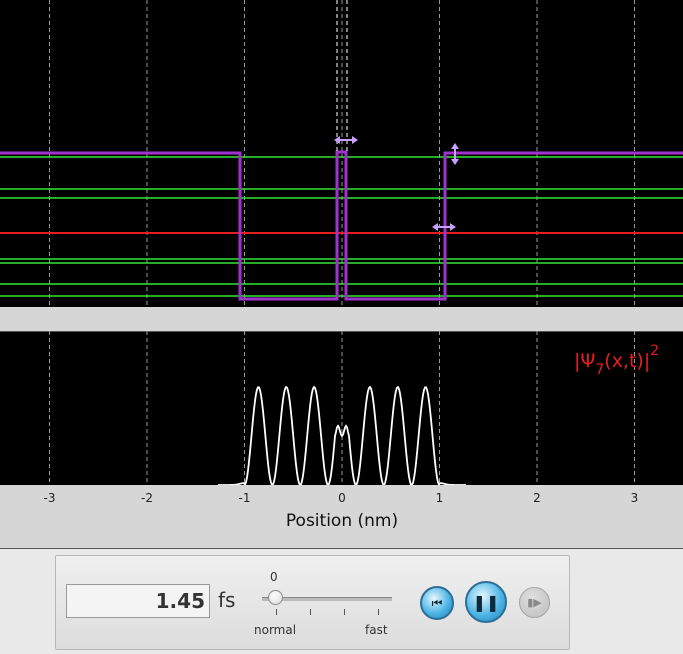  I want to click on pause-icon: ❚❚, so click(486, 602).